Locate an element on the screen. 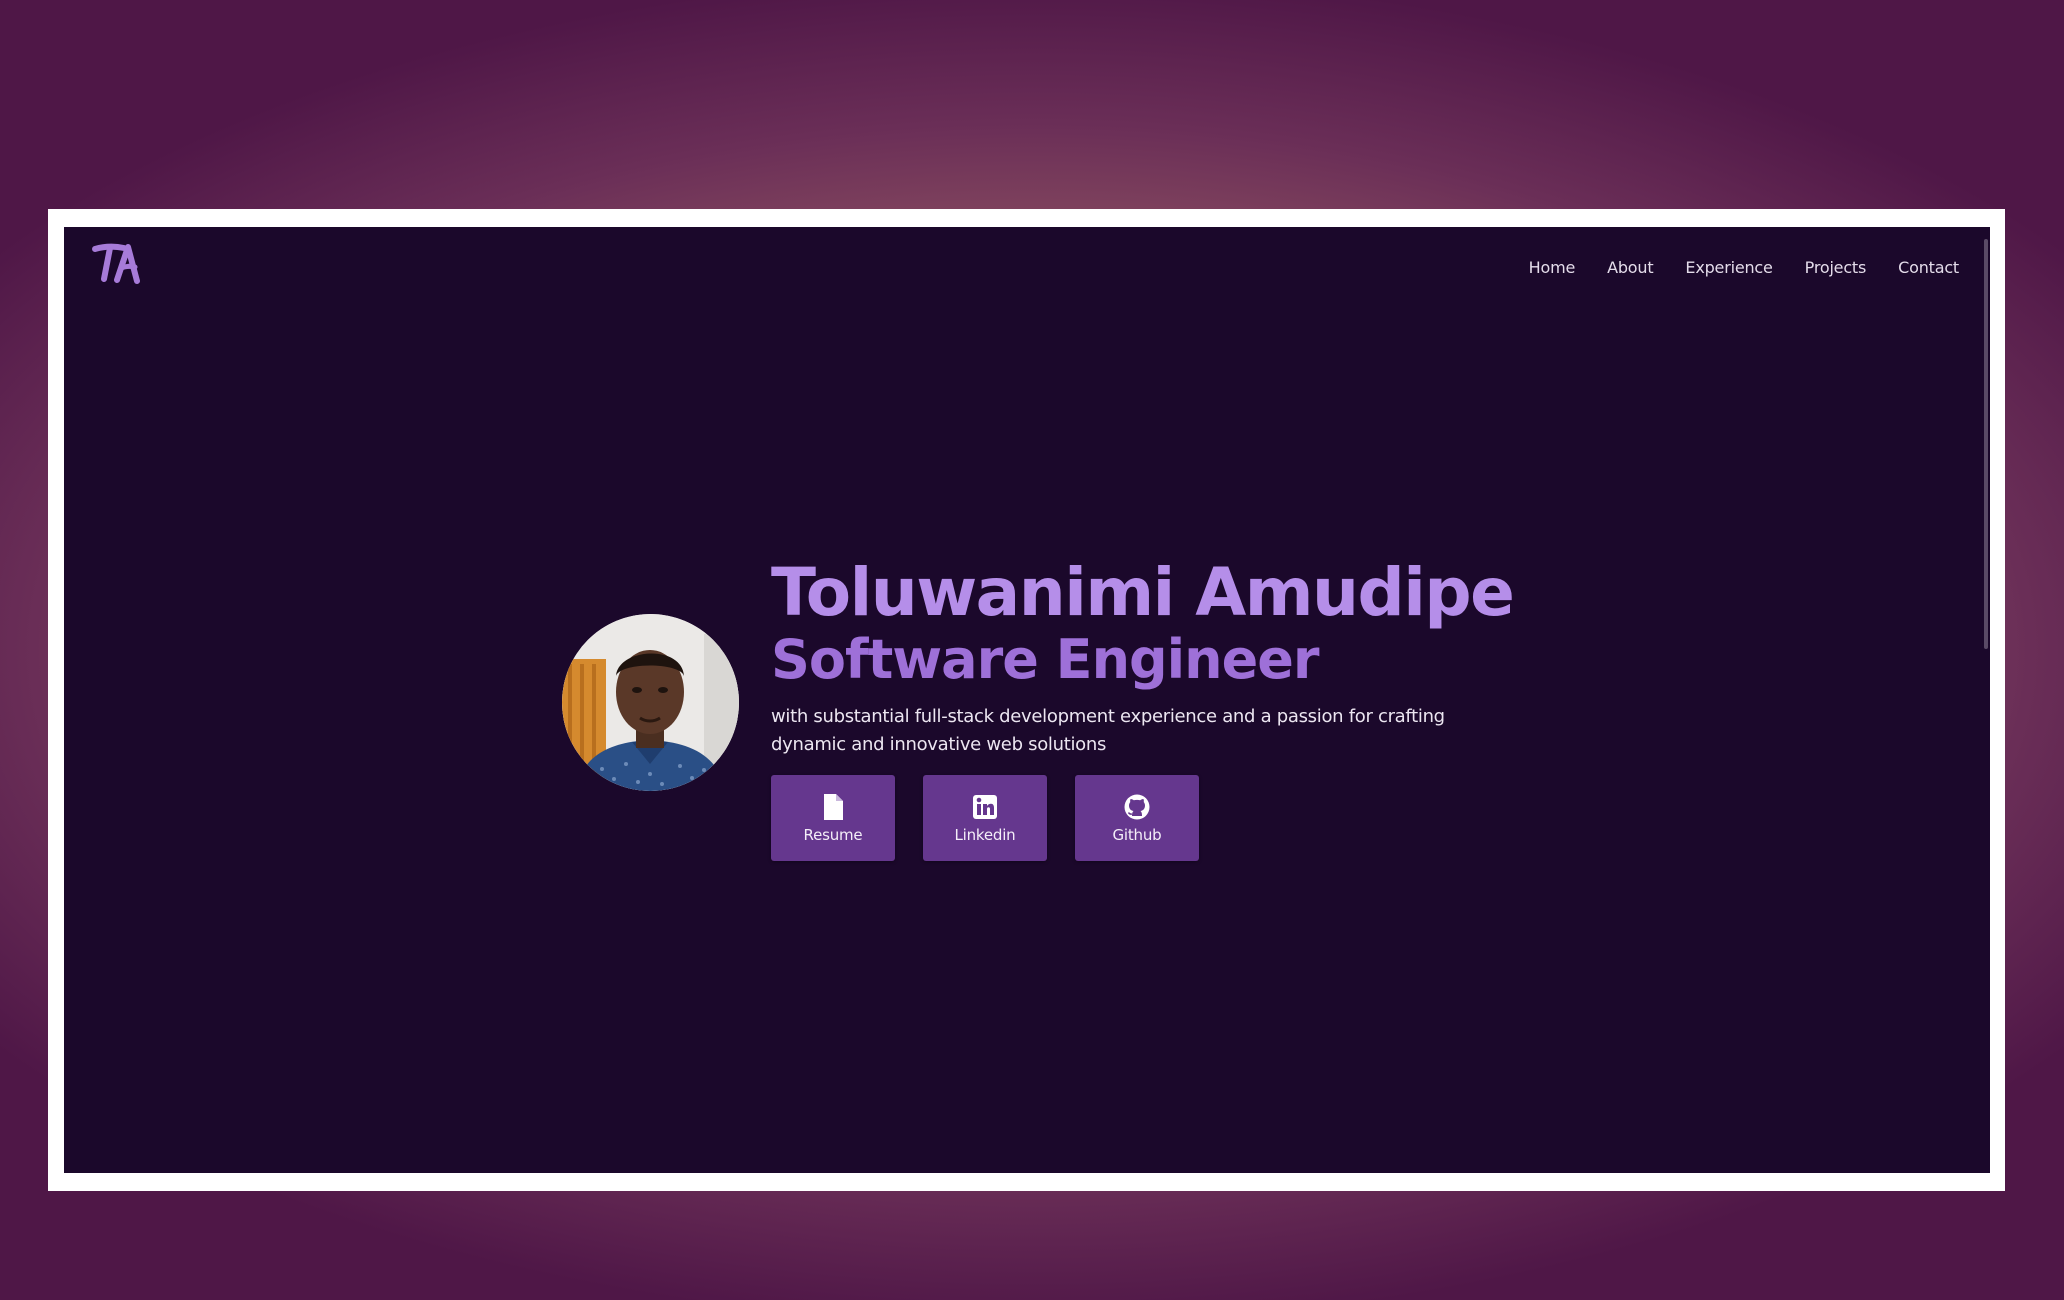  github-button: Github is located at coordinates (1137, 818).